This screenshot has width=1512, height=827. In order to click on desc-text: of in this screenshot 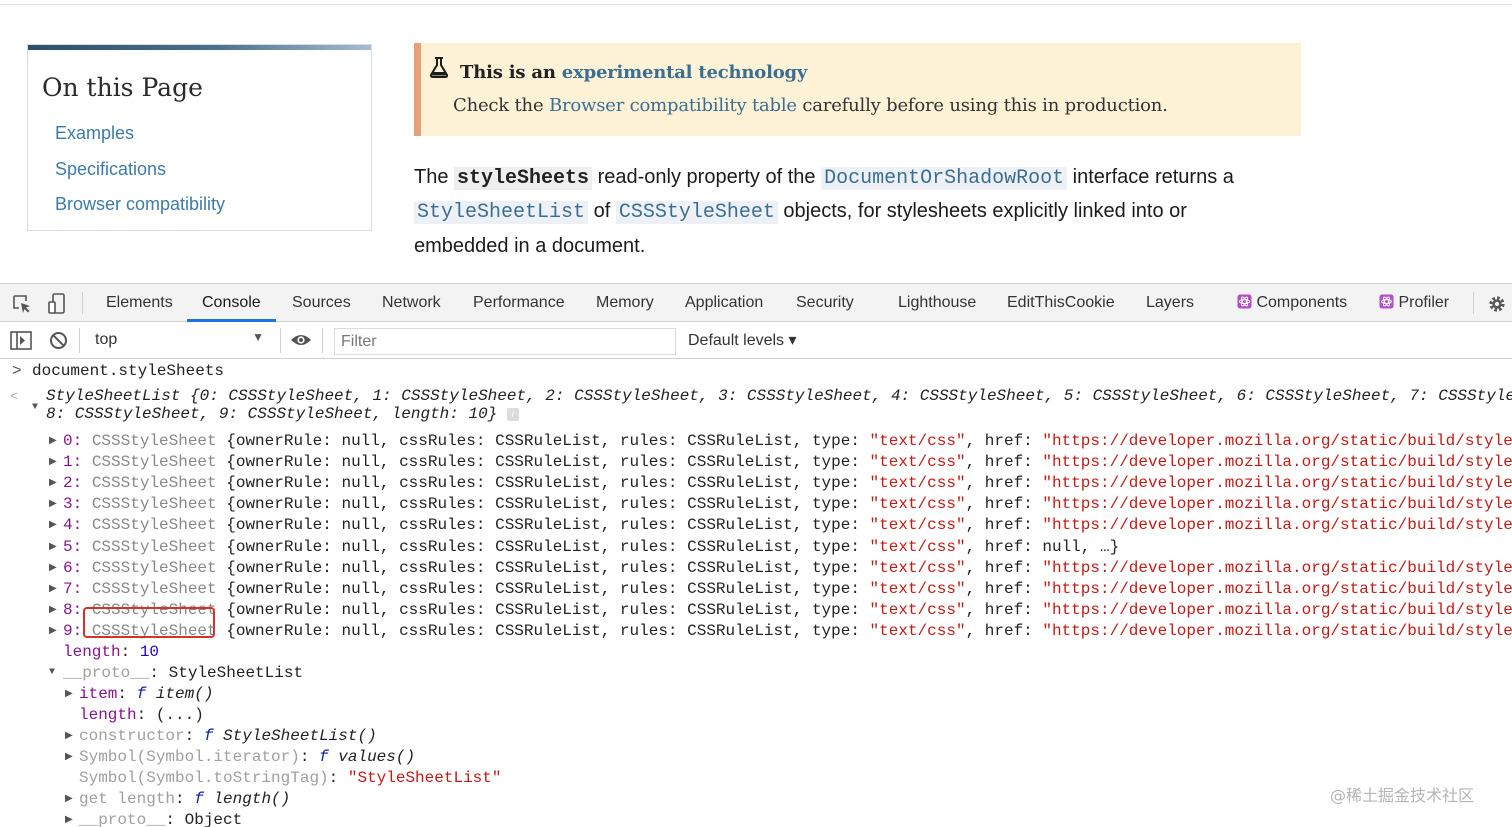, I will do `click(602, 211)`.